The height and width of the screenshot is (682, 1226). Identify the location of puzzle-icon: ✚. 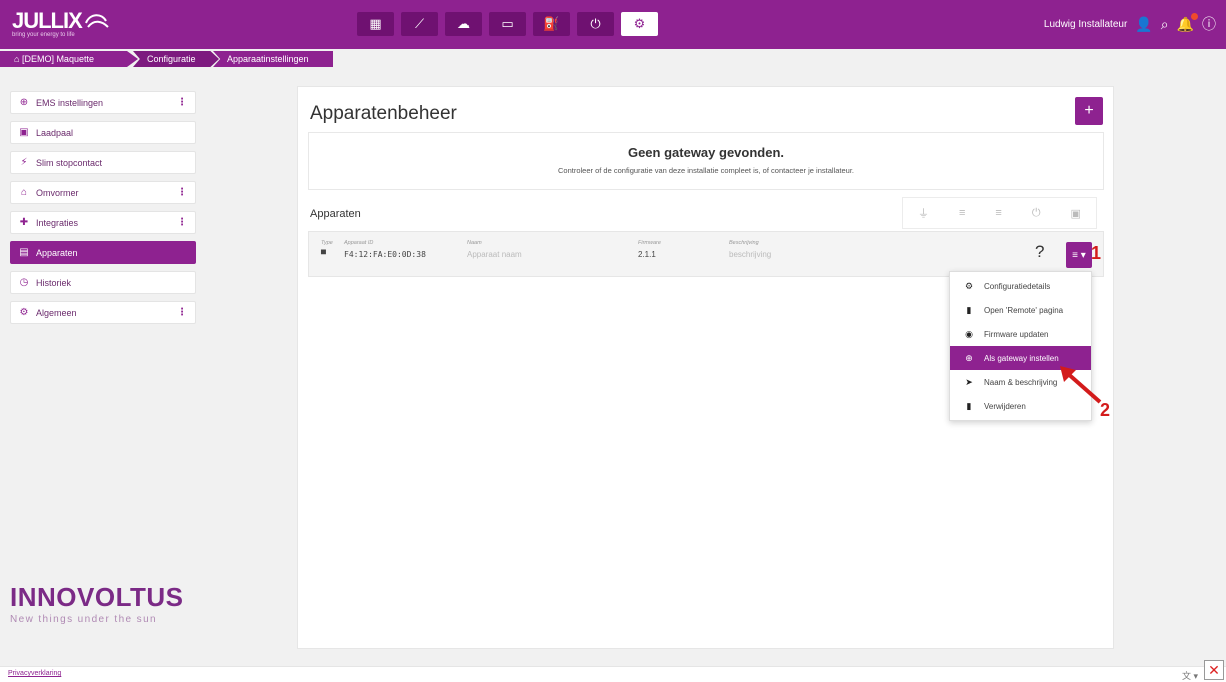
(24, 222).